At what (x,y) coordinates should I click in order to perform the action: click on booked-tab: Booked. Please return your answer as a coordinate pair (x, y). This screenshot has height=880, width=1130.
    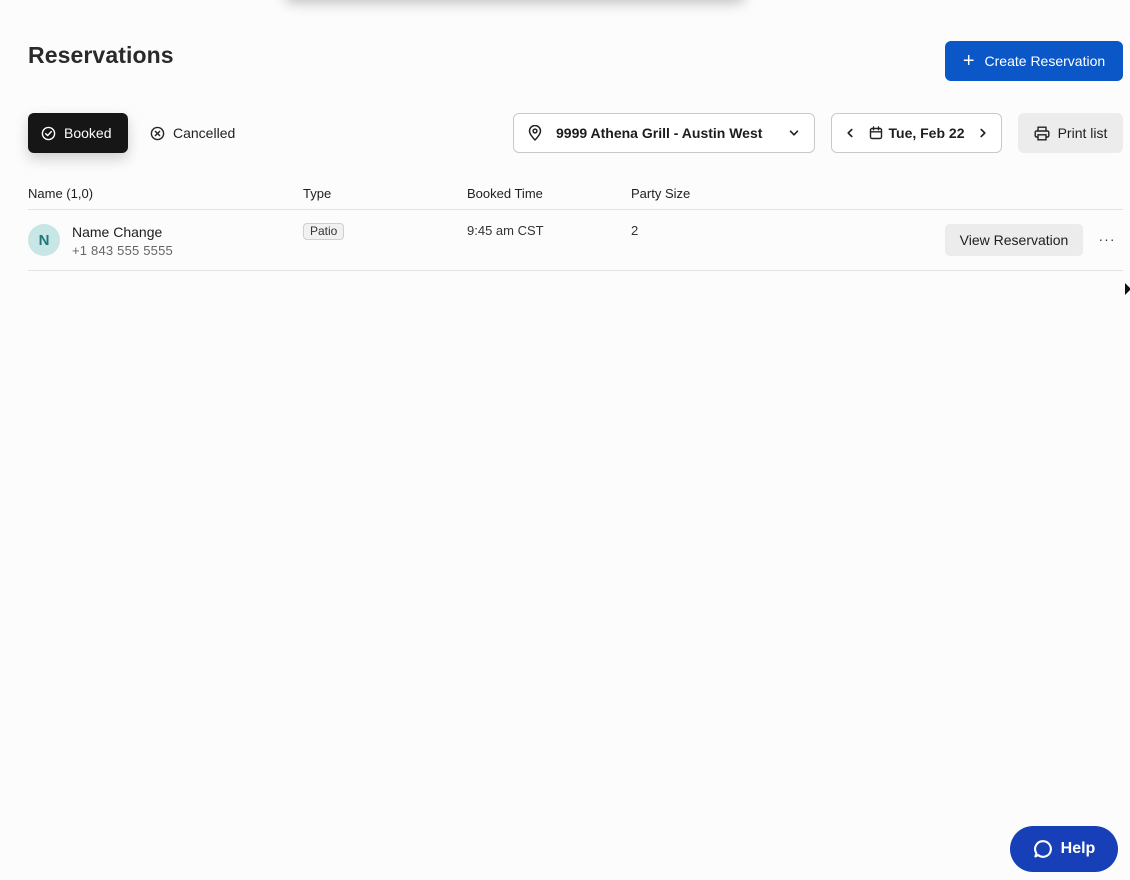
    Looking at the image, I should click on (78, 133).